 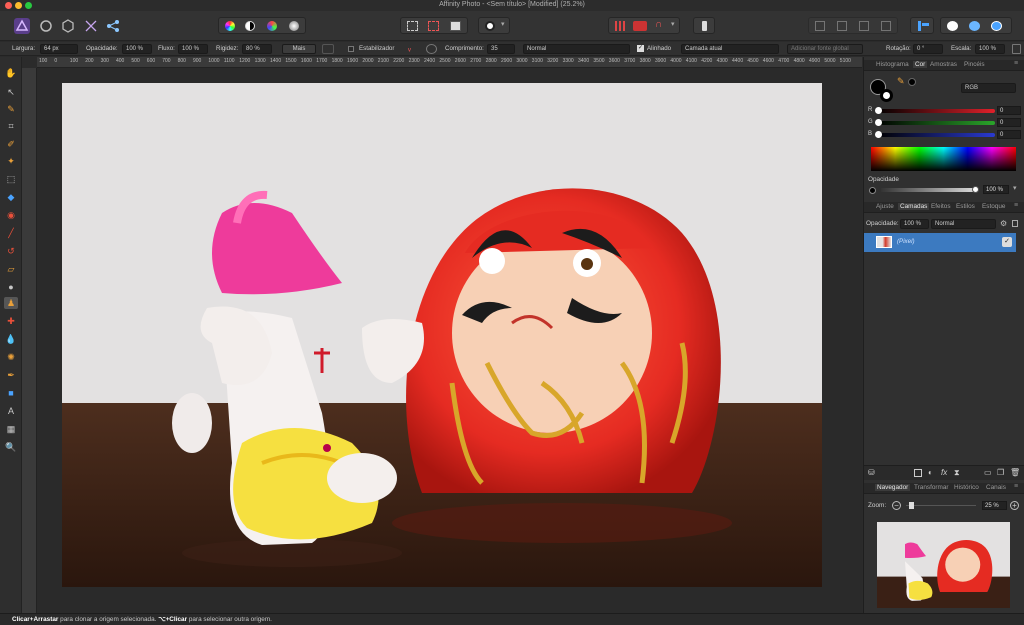 What do you see at coordinates (943, 64) in the screenshot?
I see `tab-swatches: Amostras` at bounding box center [943, 64].